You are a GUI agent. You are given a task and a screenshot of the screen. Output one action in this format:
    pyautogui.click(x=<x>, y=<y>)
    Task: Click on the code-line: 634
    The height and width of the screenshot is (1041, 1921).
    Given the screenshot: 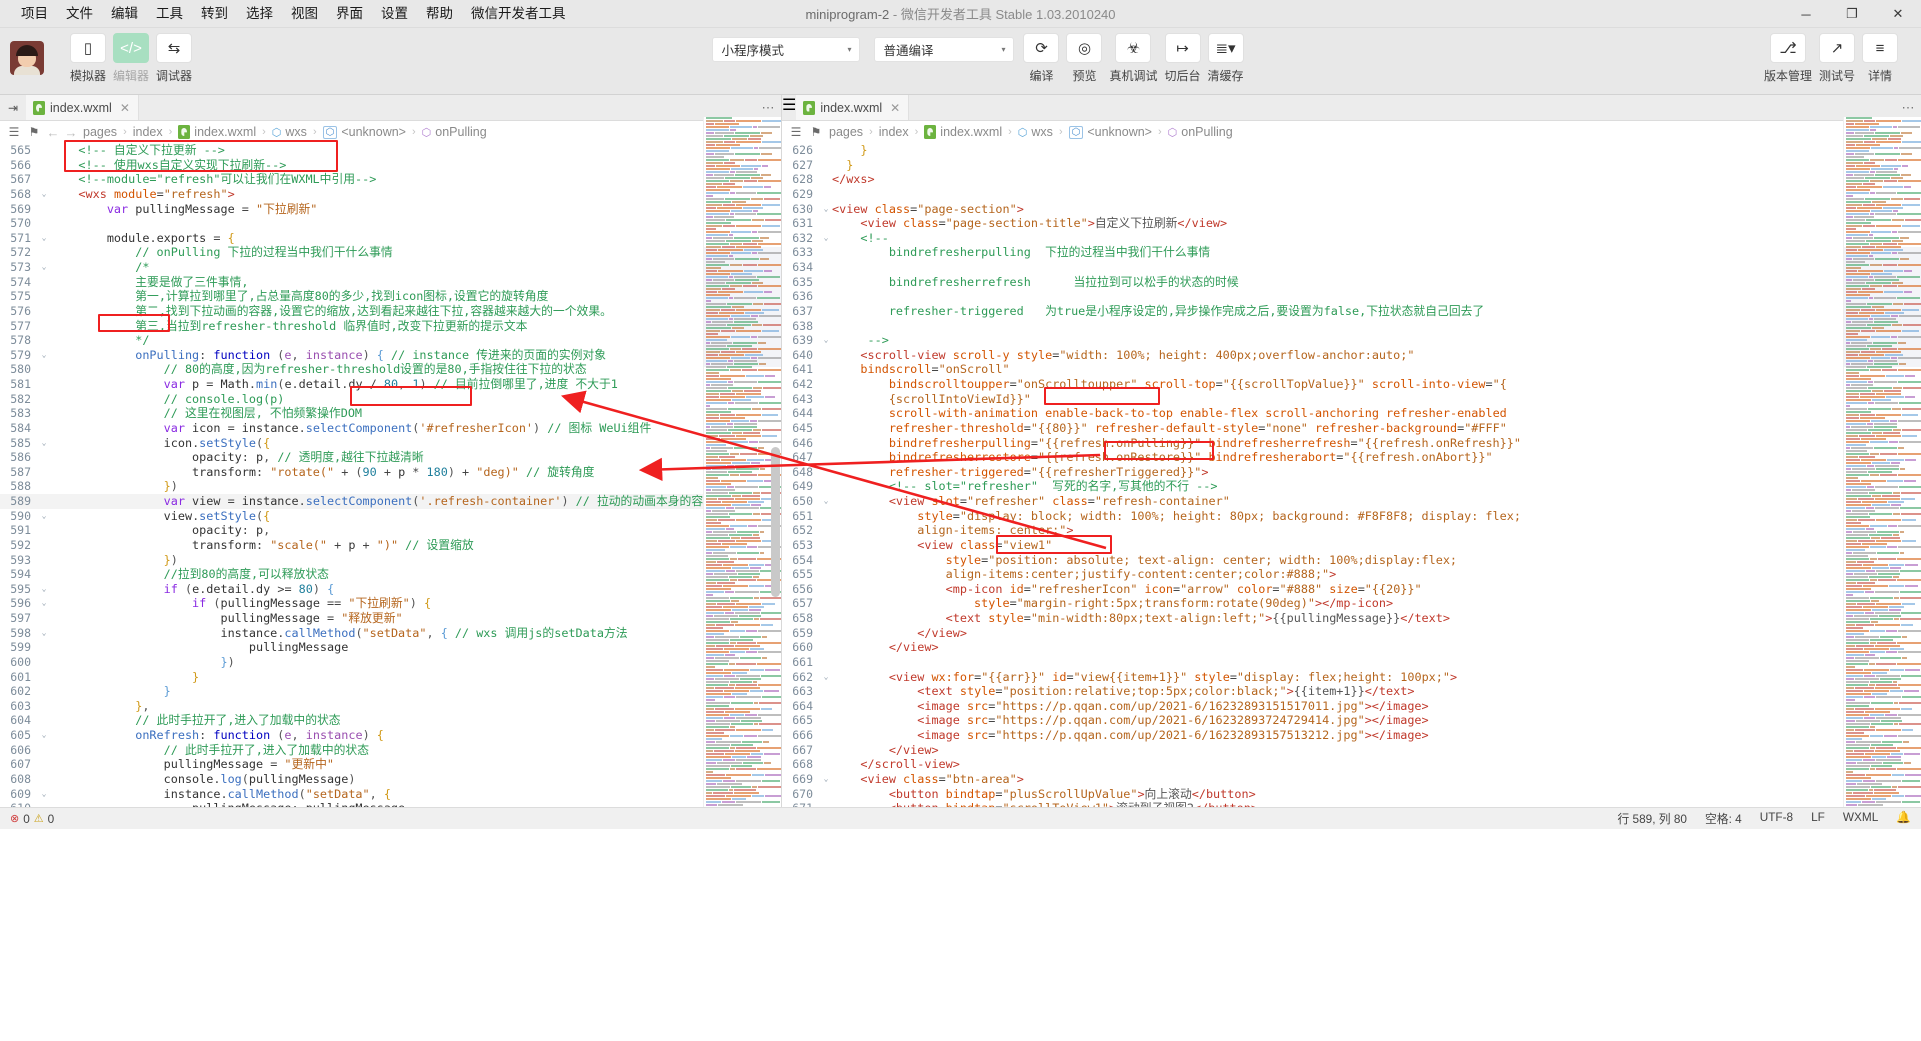 What is the action you would take?
    pyautogui.click(x=1351, y=267)
    